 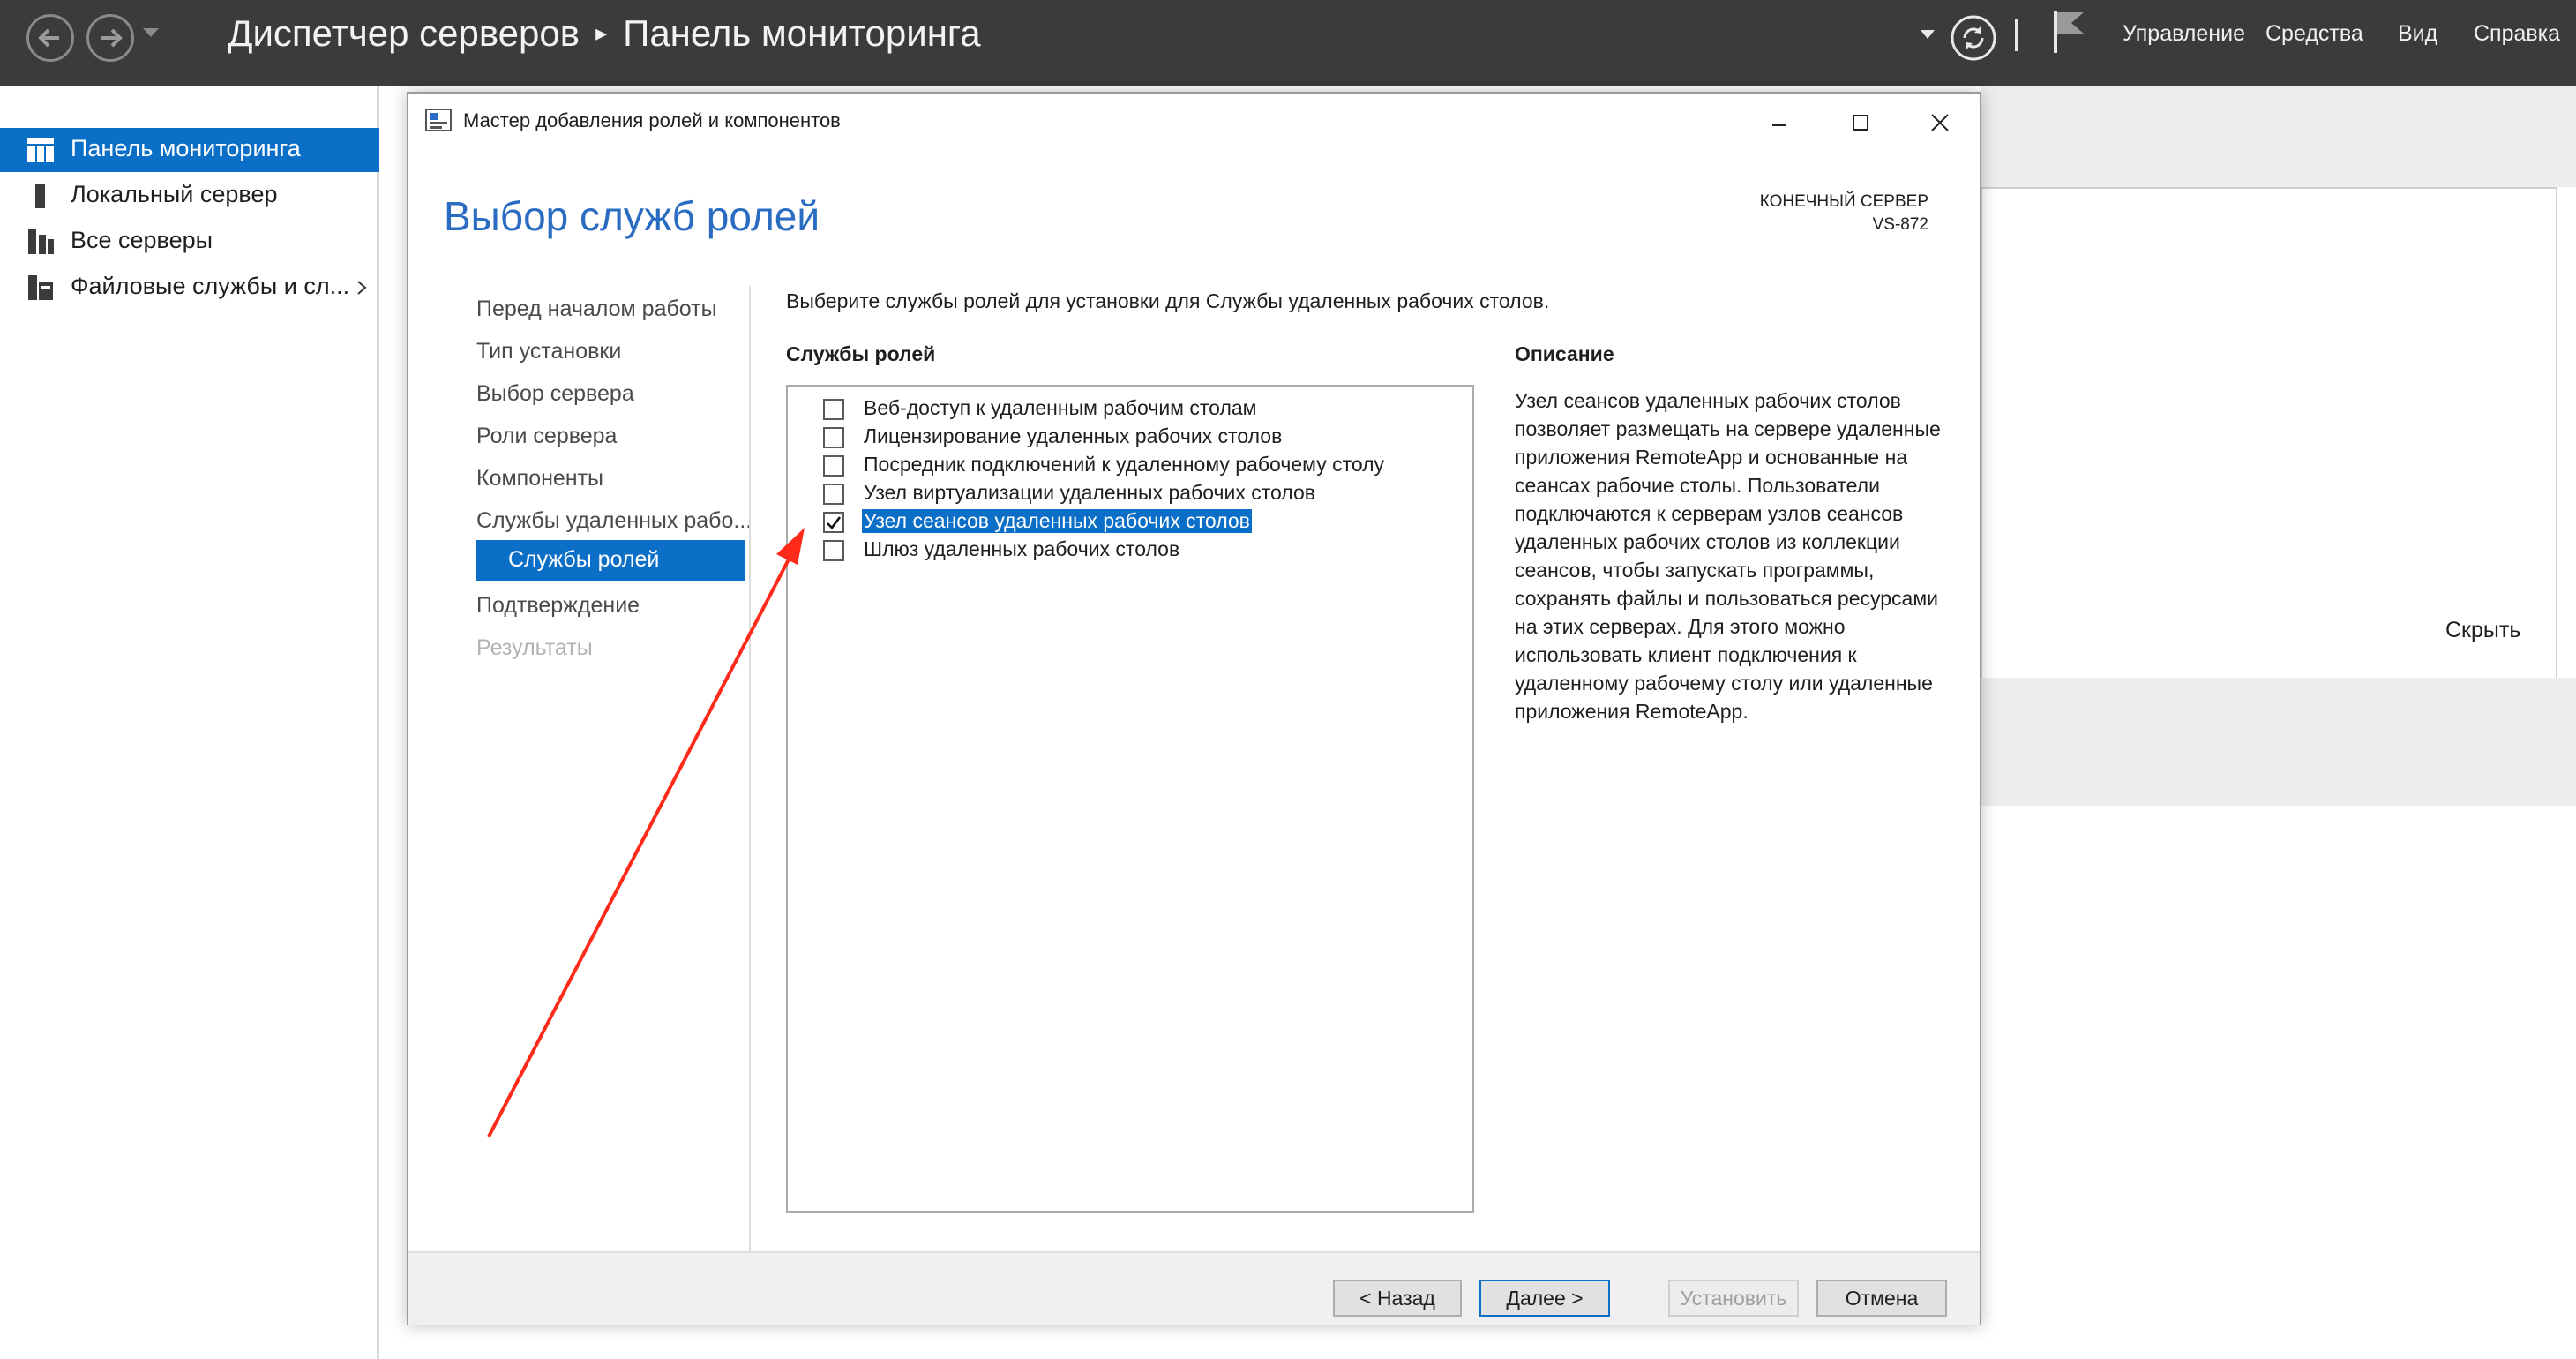 I want to click on page-title: Выбор служб ролей, so click(x=632, y=216).